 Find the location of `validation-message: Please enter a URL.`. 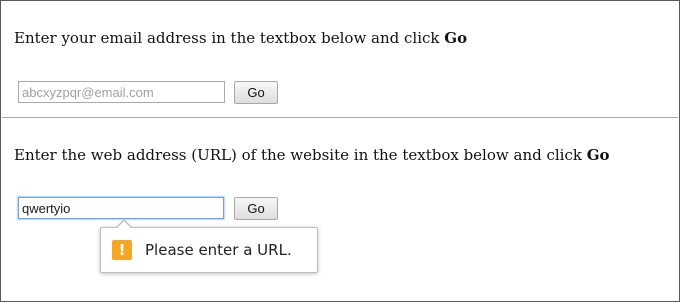

validation-message: Please enter a URL. is located at coordinates (218, 250).